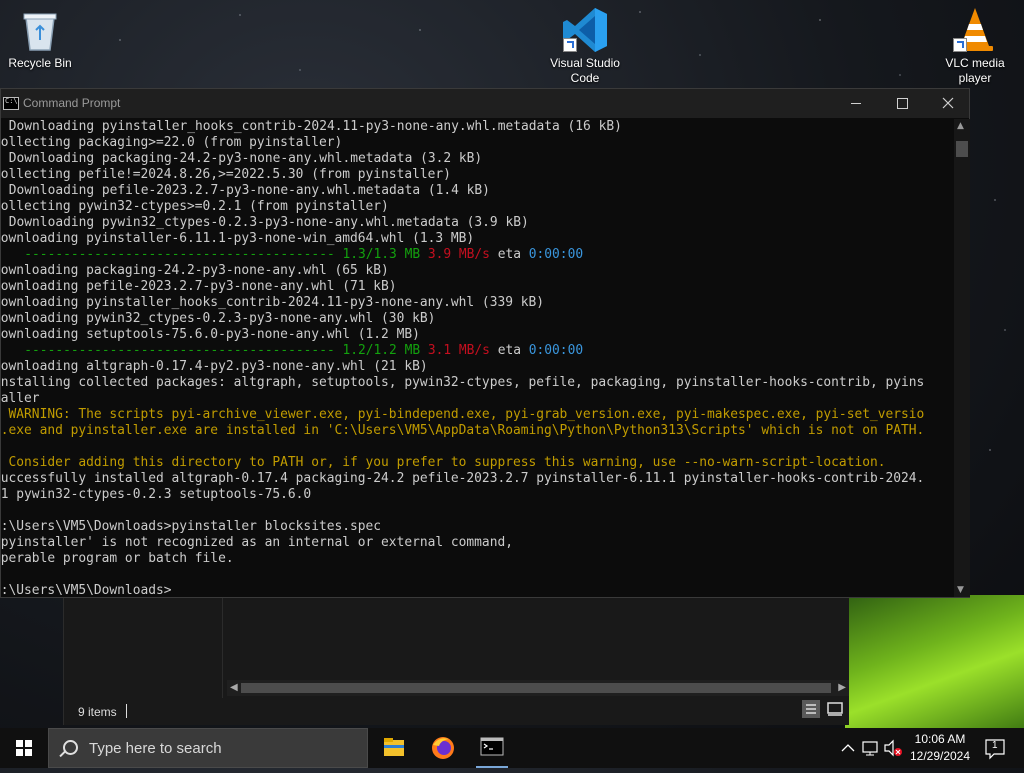  I want to click on maximize-button, so click(902, 103).